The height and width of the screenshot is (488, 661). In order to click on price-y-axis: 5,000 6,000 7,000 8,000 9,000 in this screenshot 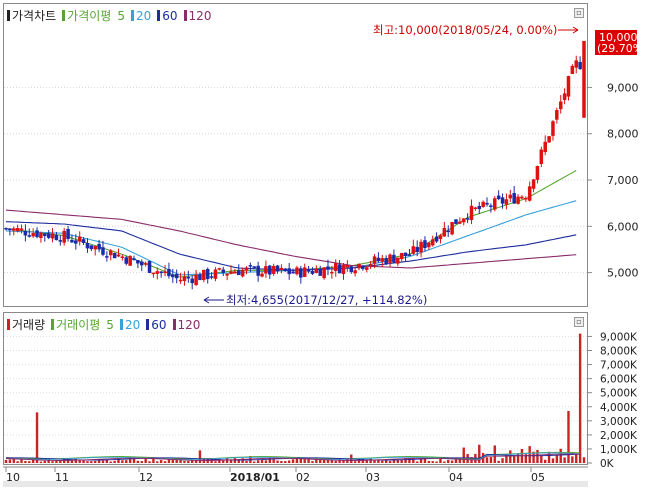, I will do `click(613, 180)`.